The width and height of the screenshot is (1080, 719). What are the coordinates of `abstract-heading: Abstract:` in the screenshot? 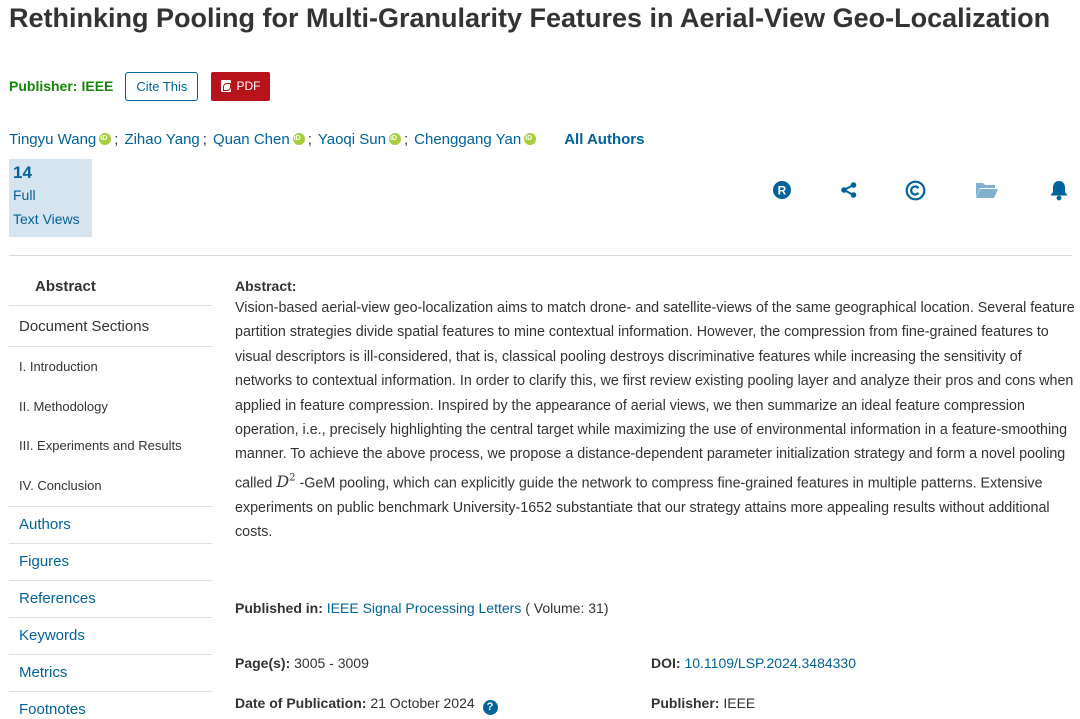 It's located at (266, 286).